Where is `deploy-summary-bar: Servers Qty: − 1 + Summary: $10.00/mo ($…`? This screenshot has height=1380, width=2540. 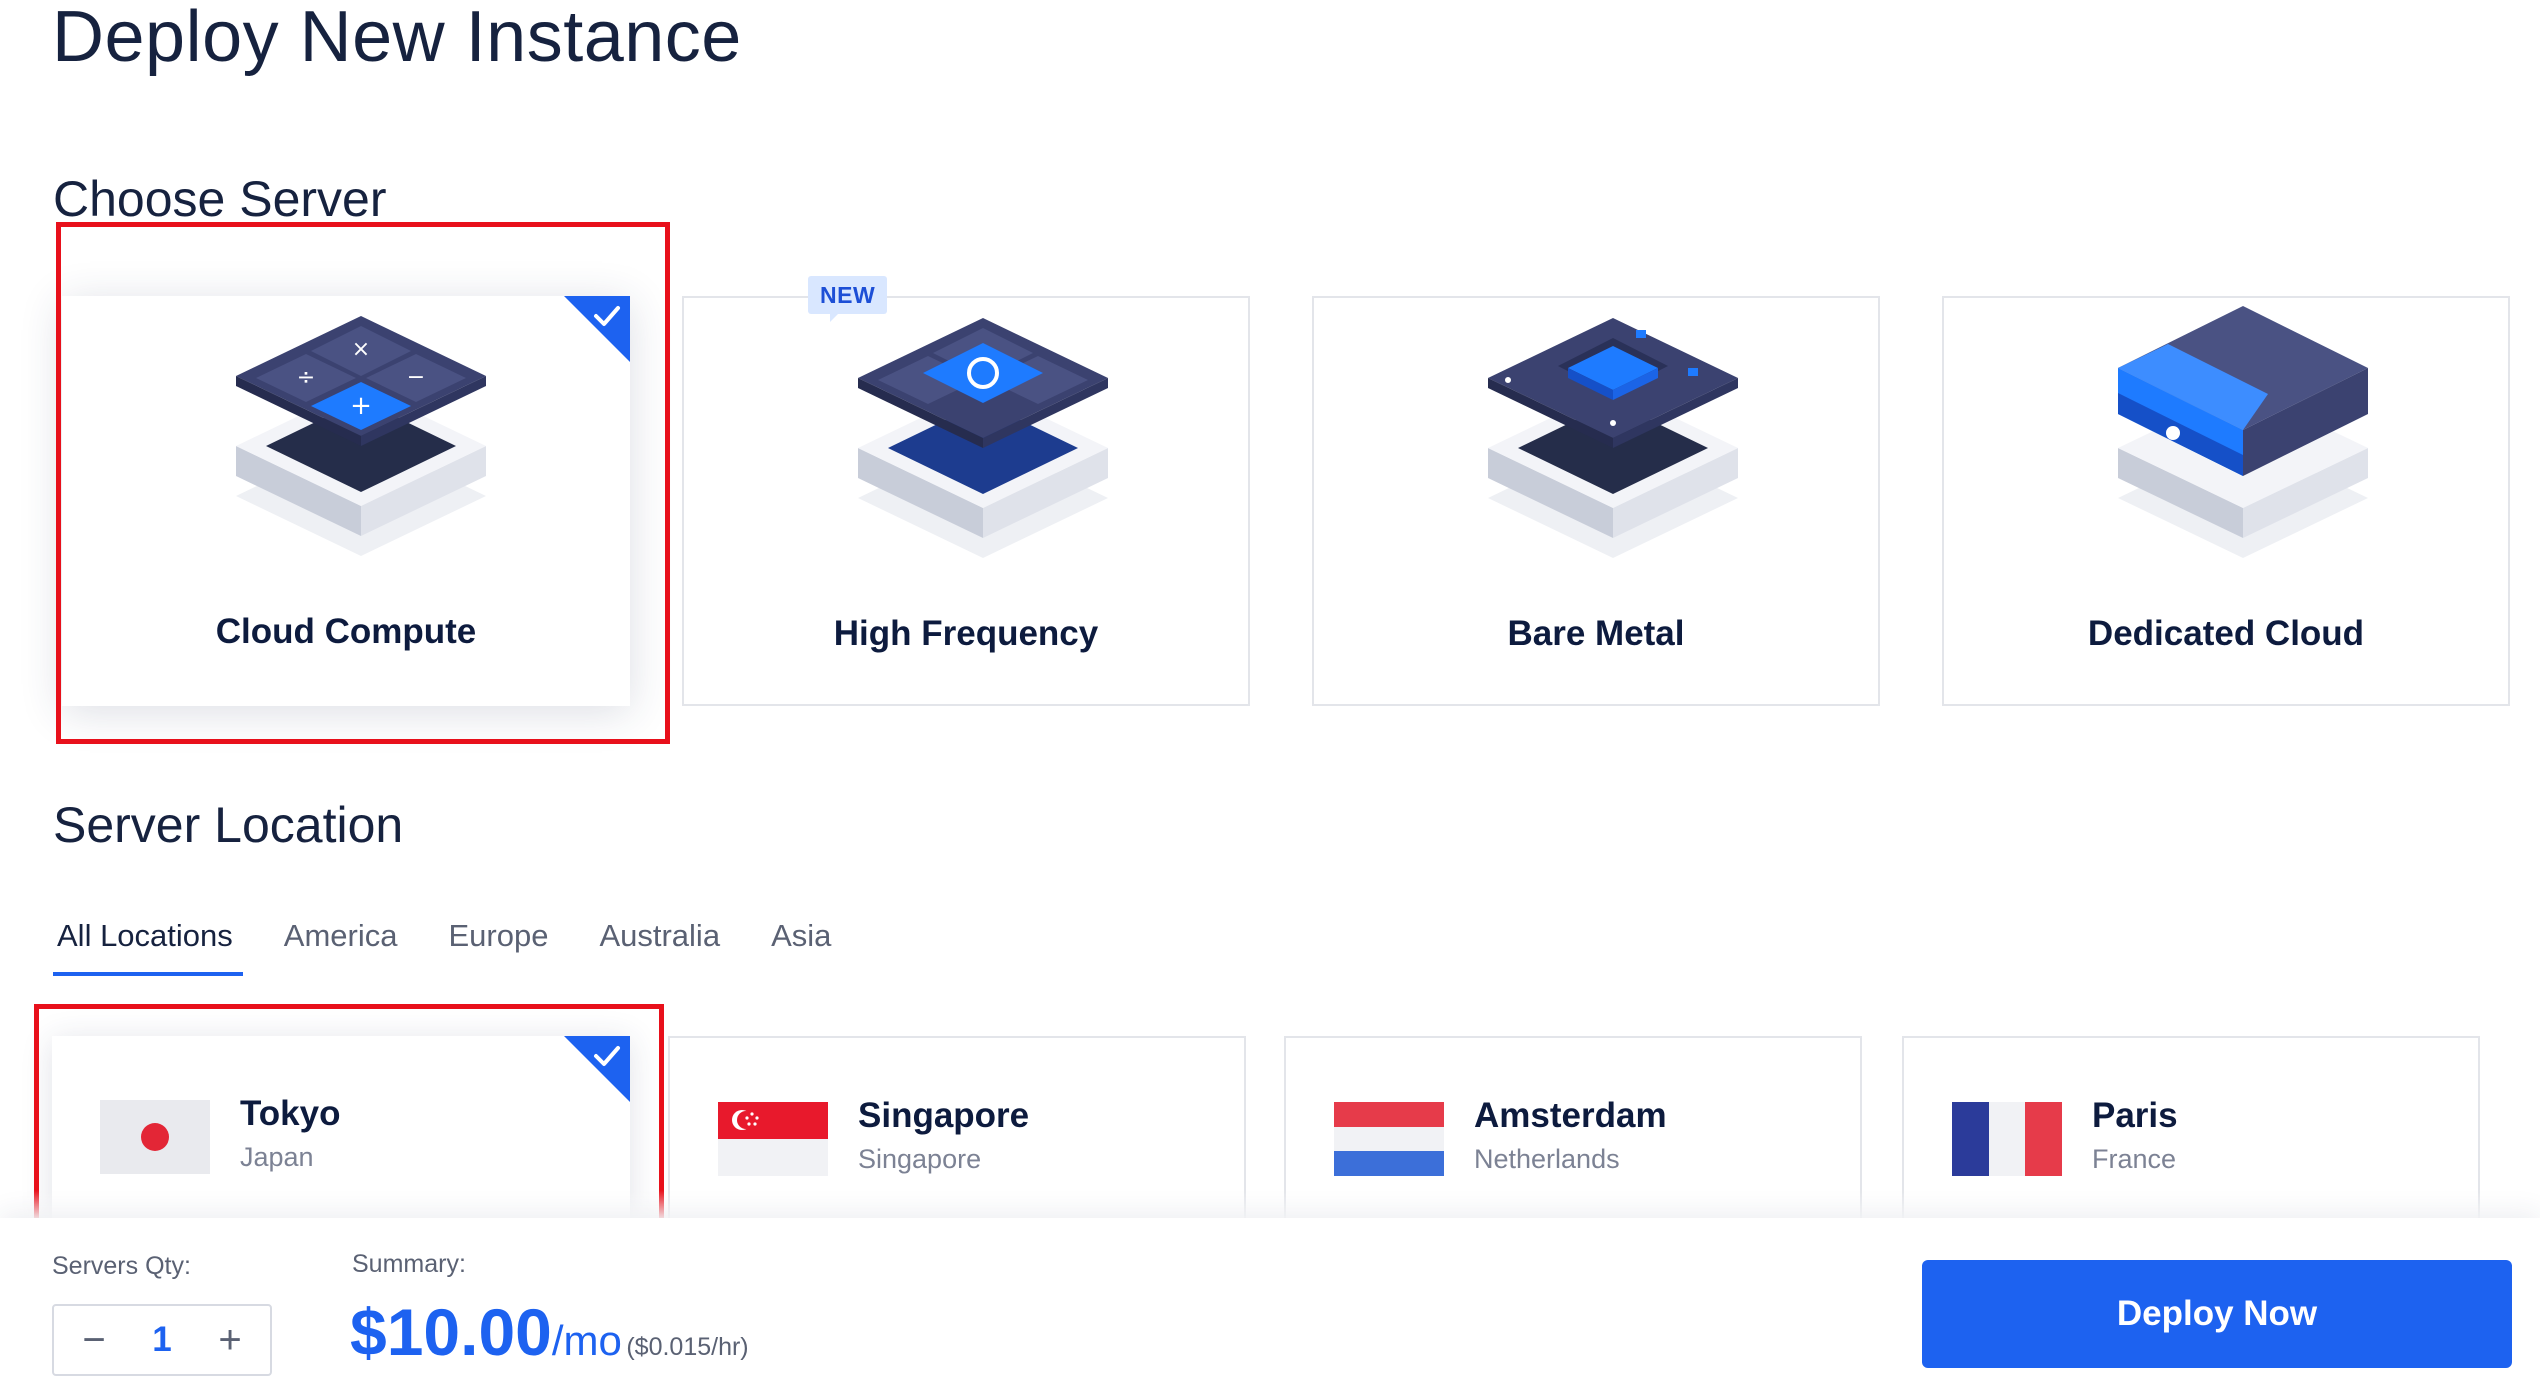 deploy-summary-bar: Servers Qty: − 1 + Summary: $10.00/mo ($… is located at coordinates (1270, 1299).